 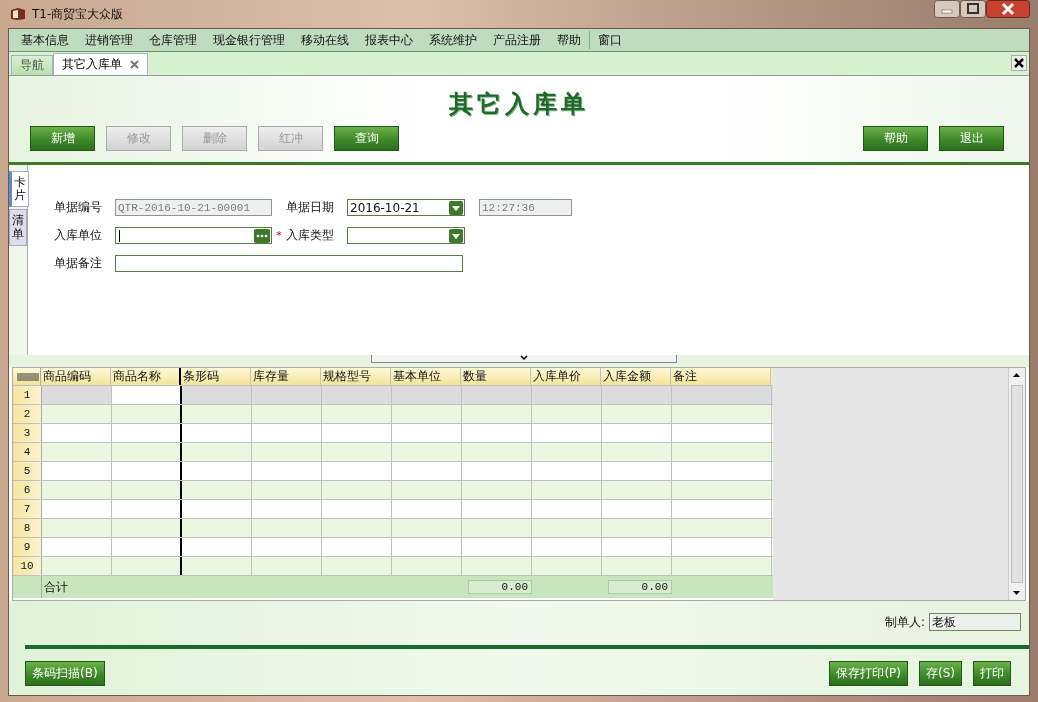 What do you see at coordinates (310, 235) in the screenshot?
I see `field-label: 入库类型` at bounding box center [310, 235].